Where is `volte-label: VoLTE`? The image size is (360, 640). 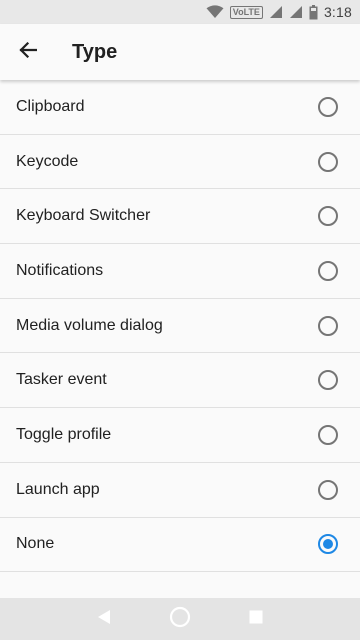
volte-label: VoLTE is located at coordinates (246, 12).